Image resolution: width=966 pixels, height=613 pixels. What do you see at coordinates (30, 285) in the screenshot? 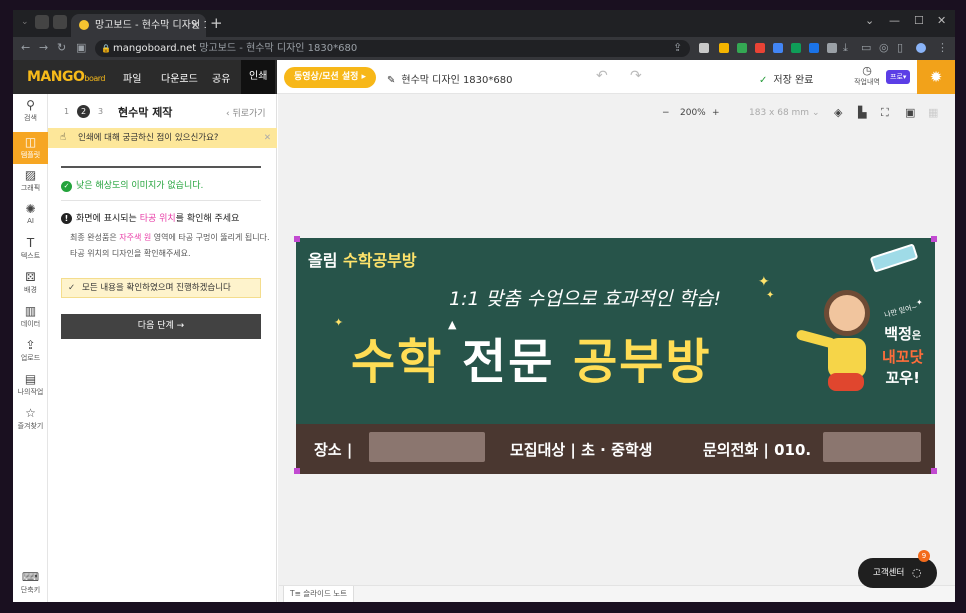
I see `rail-background: ⚄ 배경` at bounding box center [30, 285].